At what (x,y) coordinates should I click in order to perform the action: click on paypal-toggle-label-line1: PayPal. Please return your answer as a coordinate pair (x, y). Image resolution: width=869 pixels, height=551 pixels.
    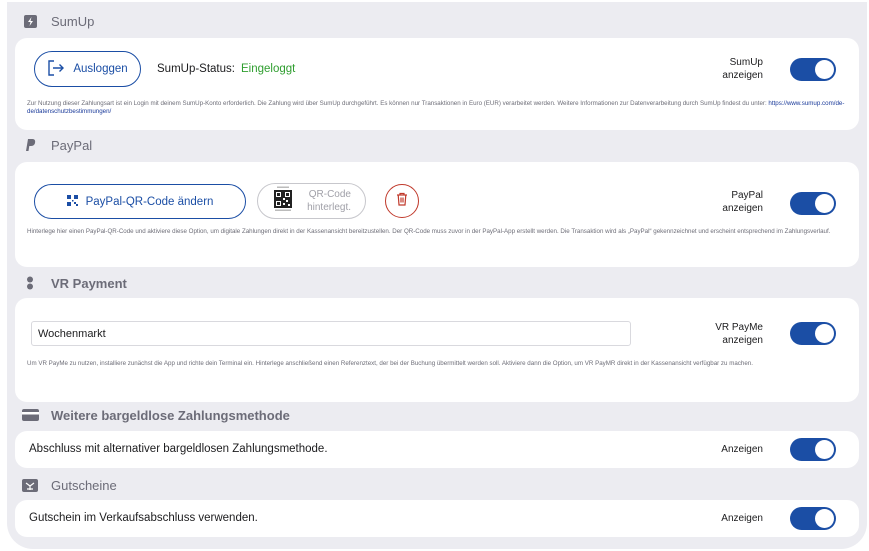
    Looking at the image, I should click on (747, 195).